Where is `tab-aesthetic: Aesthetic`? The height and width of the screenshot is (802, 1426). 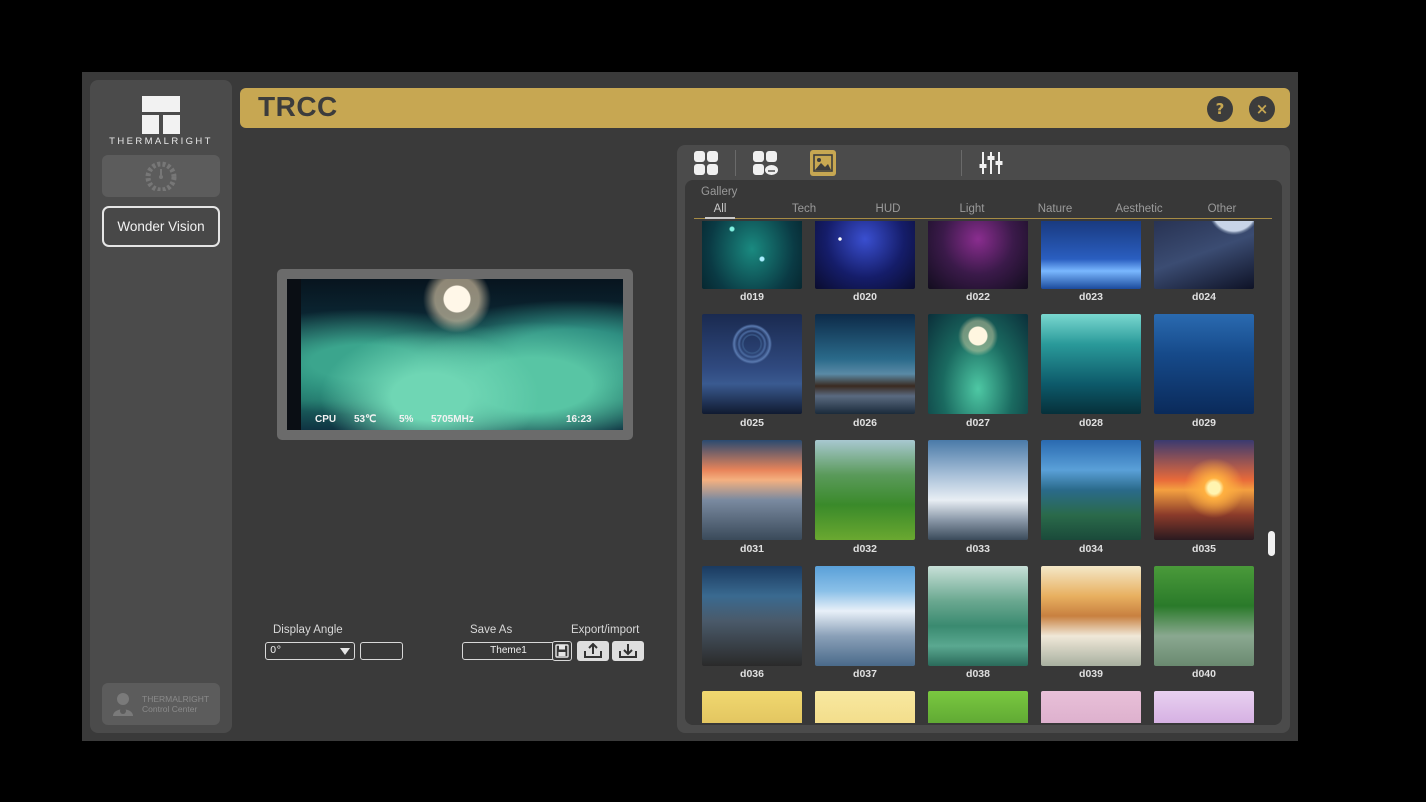 tab-aesthetic: Aesthetic is located at coordinates (1138, 209).